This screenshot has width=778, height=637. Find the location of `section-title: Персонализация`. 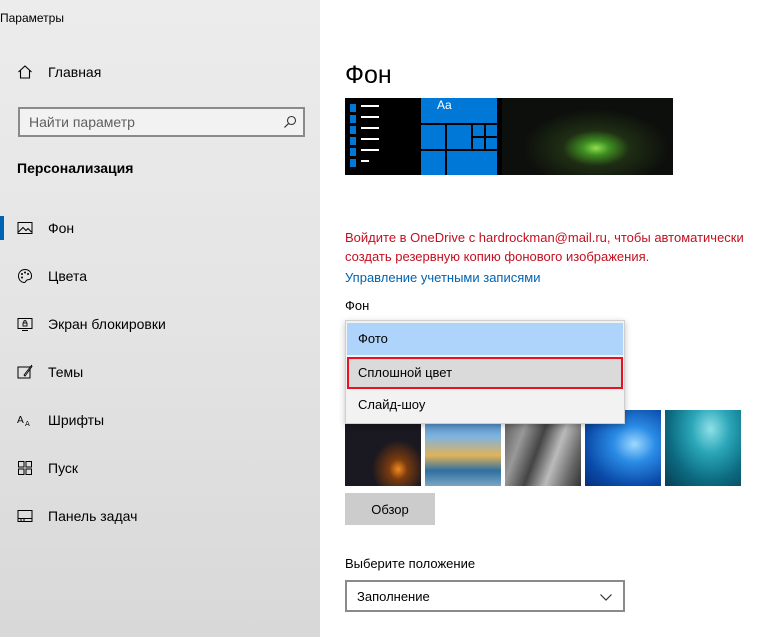

section-title: Персонализация is located at coordinates (75, 168).